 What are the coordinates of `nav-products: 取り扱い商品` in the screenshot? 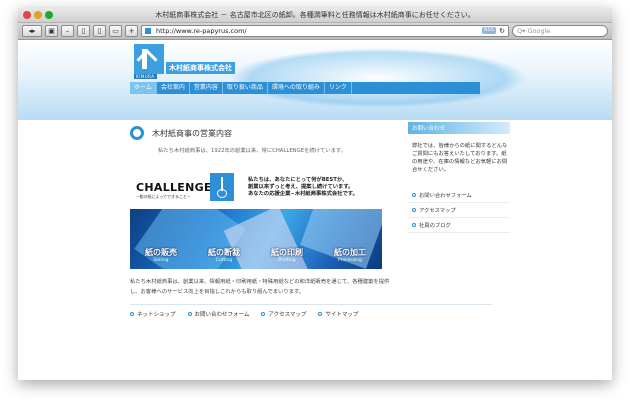 It's located at (245, 88).